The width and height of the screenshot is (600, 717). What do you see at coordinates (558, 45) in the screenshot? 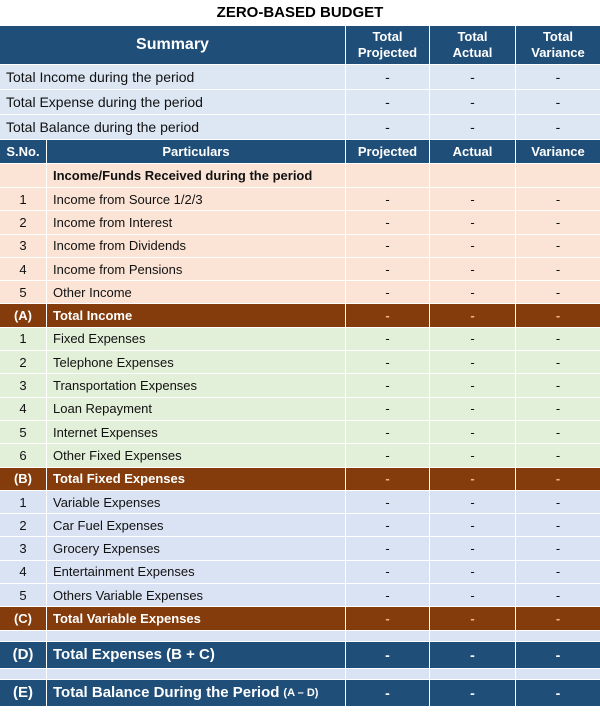
I see `total-variance-header: Total Variance` at bounding box center [558, 45].